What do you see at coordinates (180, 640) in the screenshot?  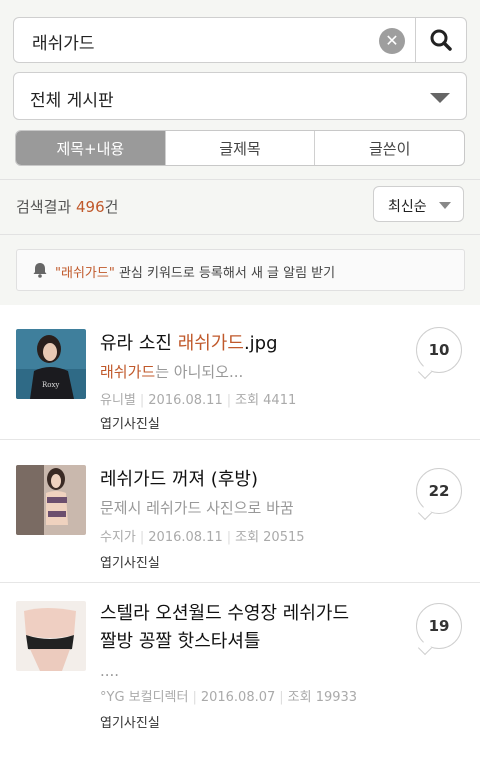 I see `post-title-line2: 짤방 꽁짤 핫스타셔틀` at bounding box center [180, 640].